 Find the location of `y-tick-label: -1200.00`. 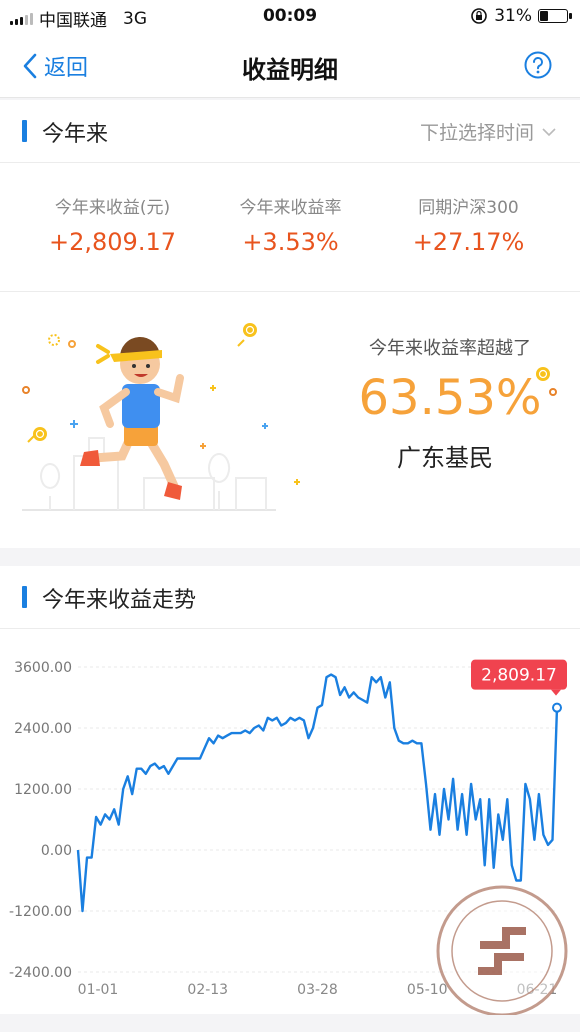

y-tick-label: -1200.00 is located at coordinates (40, 912).